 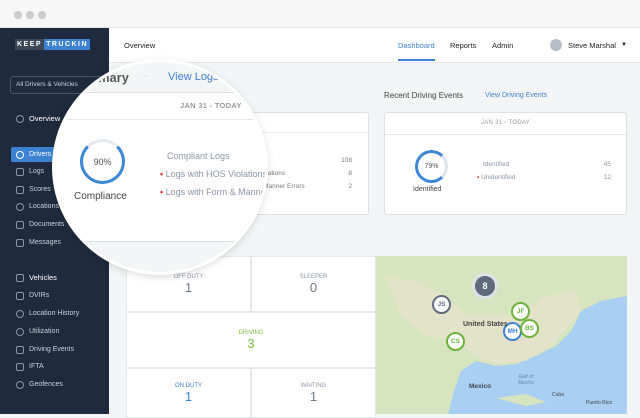 What do you see at coordinates (516, 95) in the screenshot?
I see `view-driving-events-link: View Driving Events` at bounding box center [516, 95].